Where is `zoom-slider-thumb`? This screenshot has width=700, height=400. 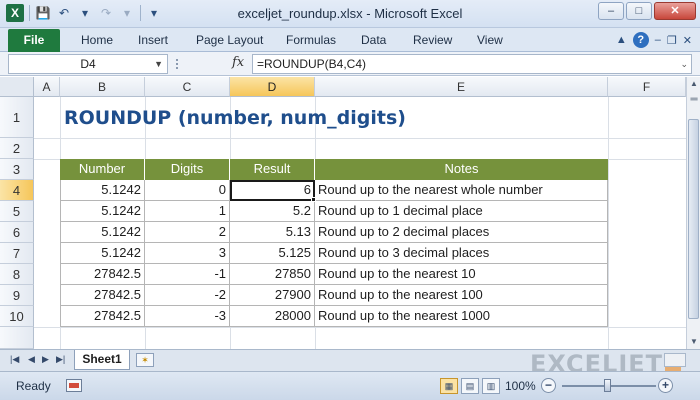 zoom-slider-thumb is located at coordinates (607, 385).